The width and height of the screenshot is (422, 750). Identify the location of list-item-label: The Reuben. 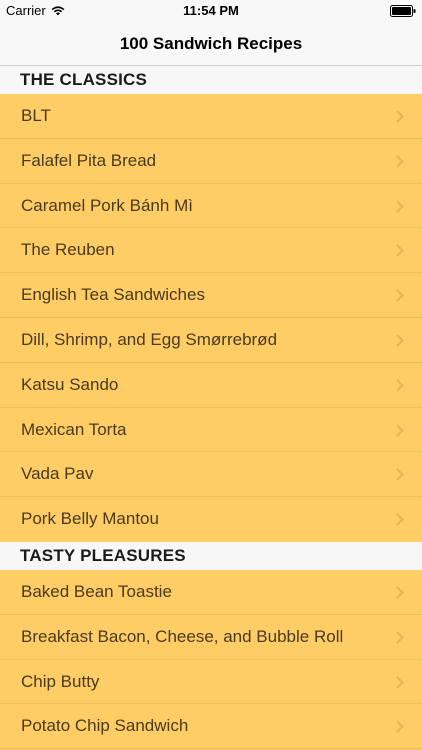
(68, 250).